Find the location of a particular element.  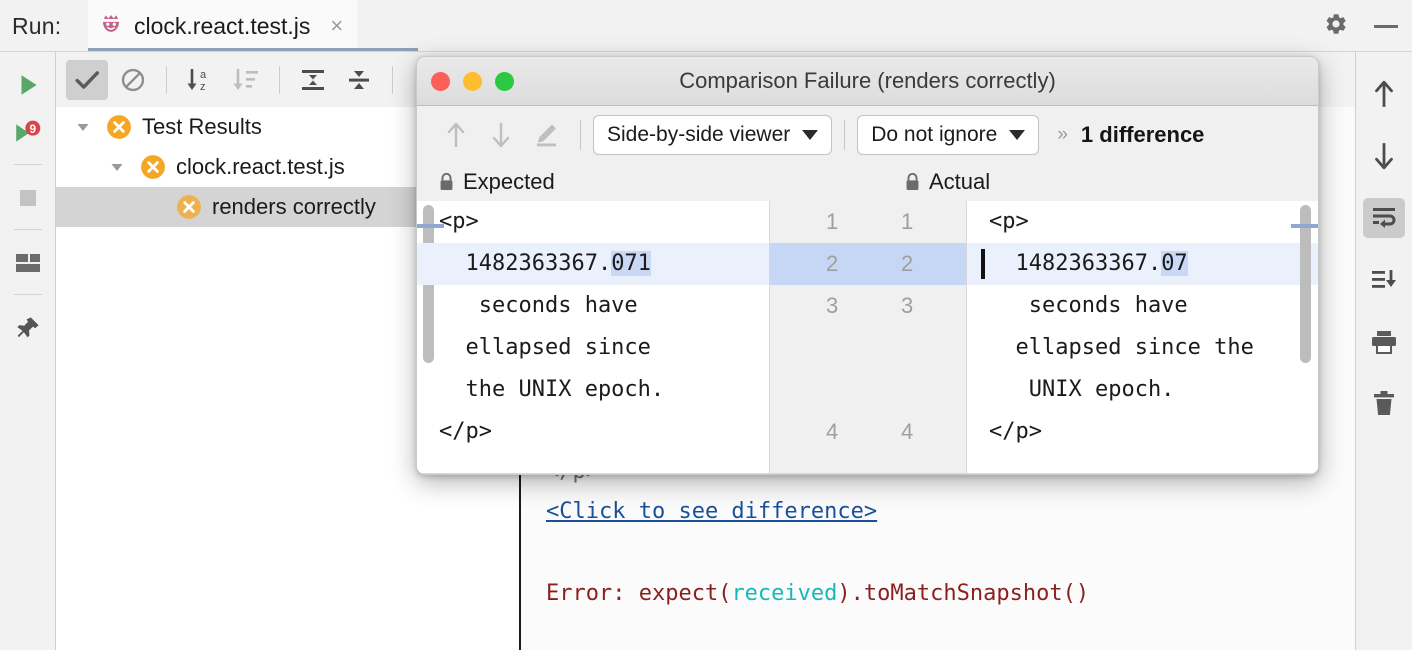

tree-row-label: clock.react.test.js is located at coordinates (260, 166).